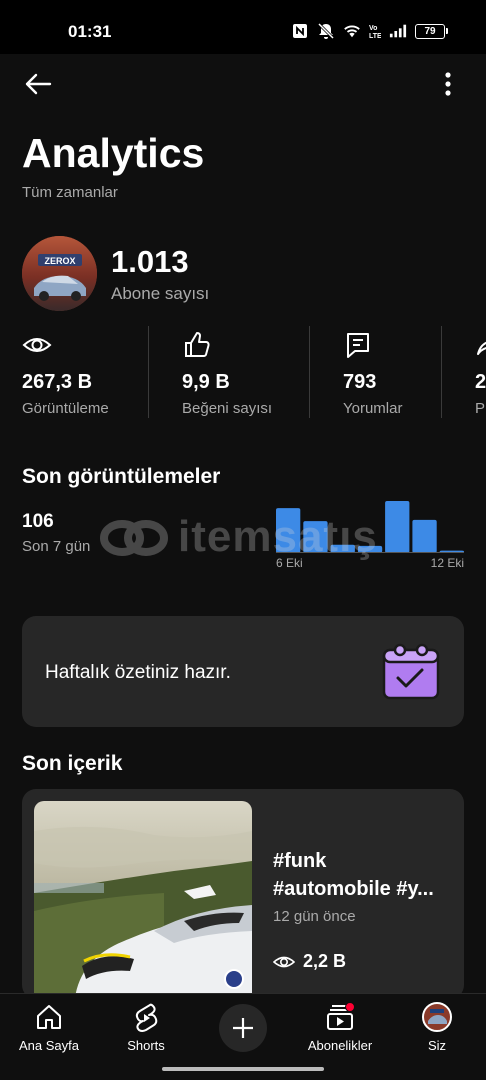 The image size is (486, 1080). Describe the element at coordinates (138, 672) in the screenshot. I see `weekly-summary-text: Haftalık özetiniz hazır.` at that location.